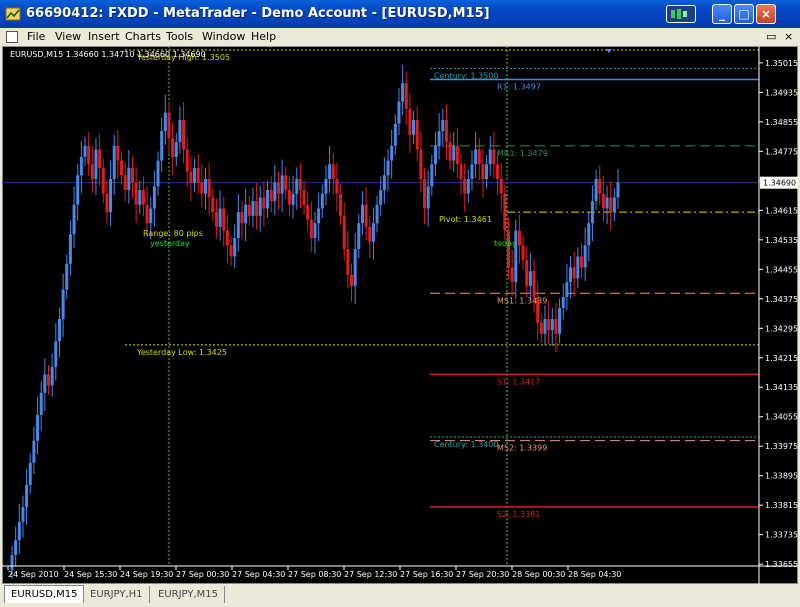 The height and width of the screenshot is (607, 800). I want to click on time-tick-label: 27 Sep 20:30, so click(482, 574).